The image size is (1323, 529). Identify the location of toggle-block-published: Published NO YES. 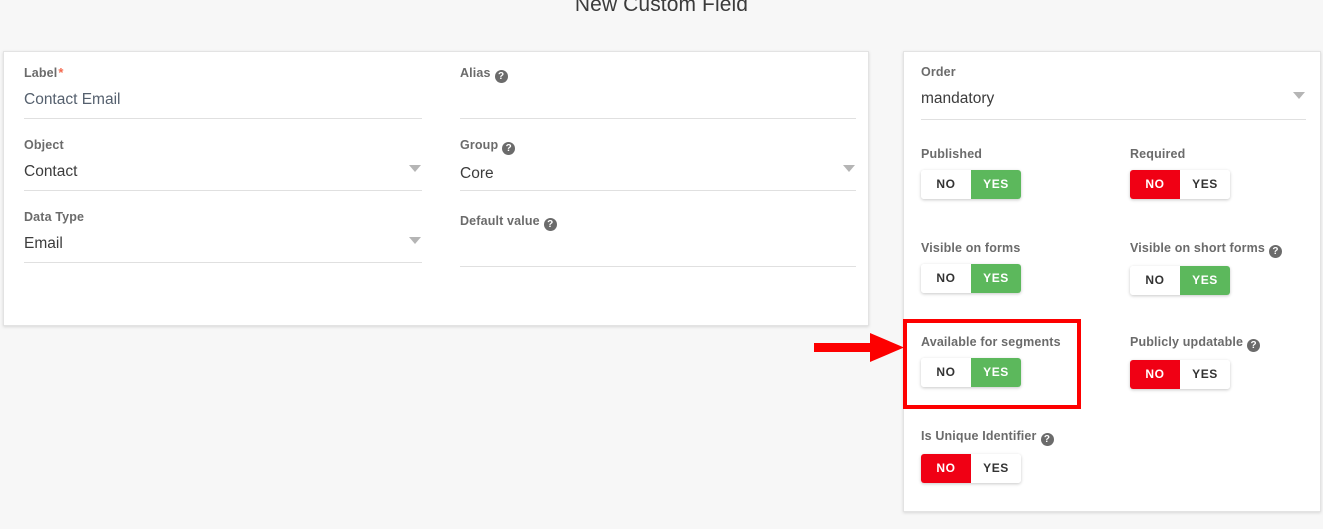
(971, 172).